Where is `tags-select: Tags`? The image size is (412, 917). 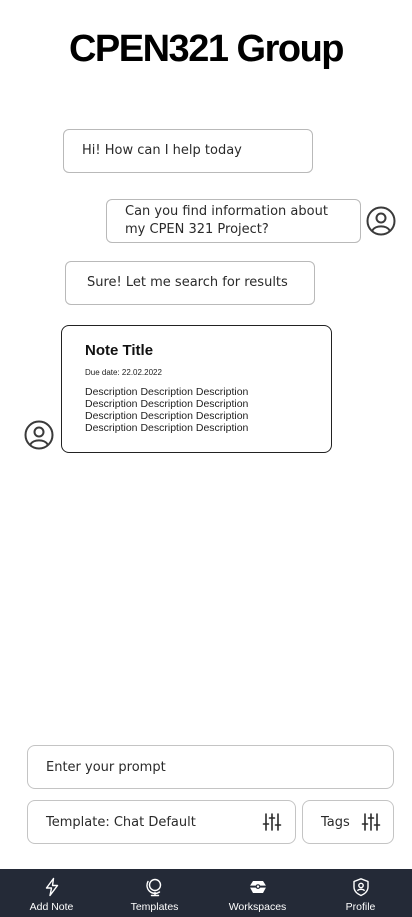 tags-select: Tags is located at coordinates (348, 822).